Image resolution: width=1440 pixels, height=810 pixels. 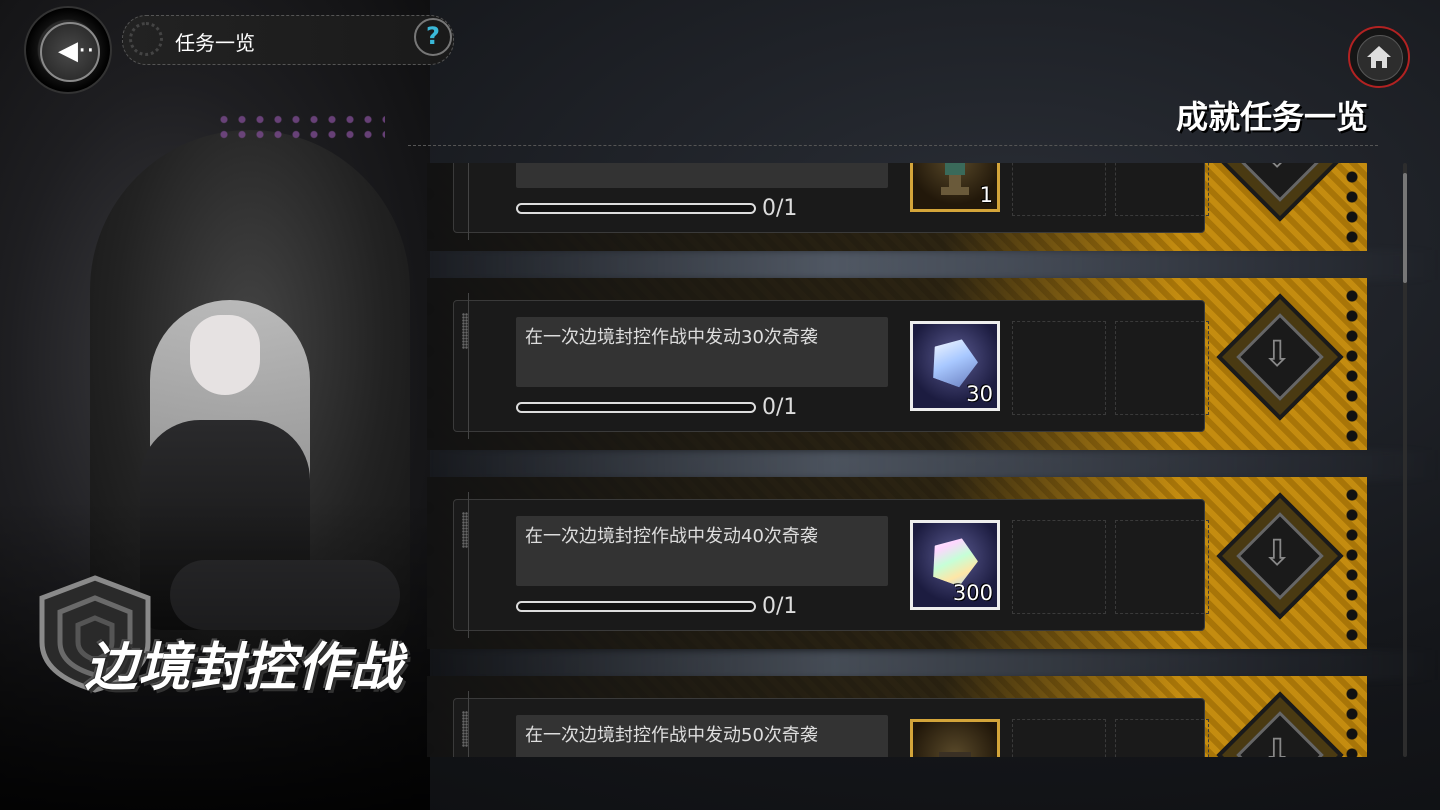 I want to click on art-purple-dots, so click(x=300, y=127).